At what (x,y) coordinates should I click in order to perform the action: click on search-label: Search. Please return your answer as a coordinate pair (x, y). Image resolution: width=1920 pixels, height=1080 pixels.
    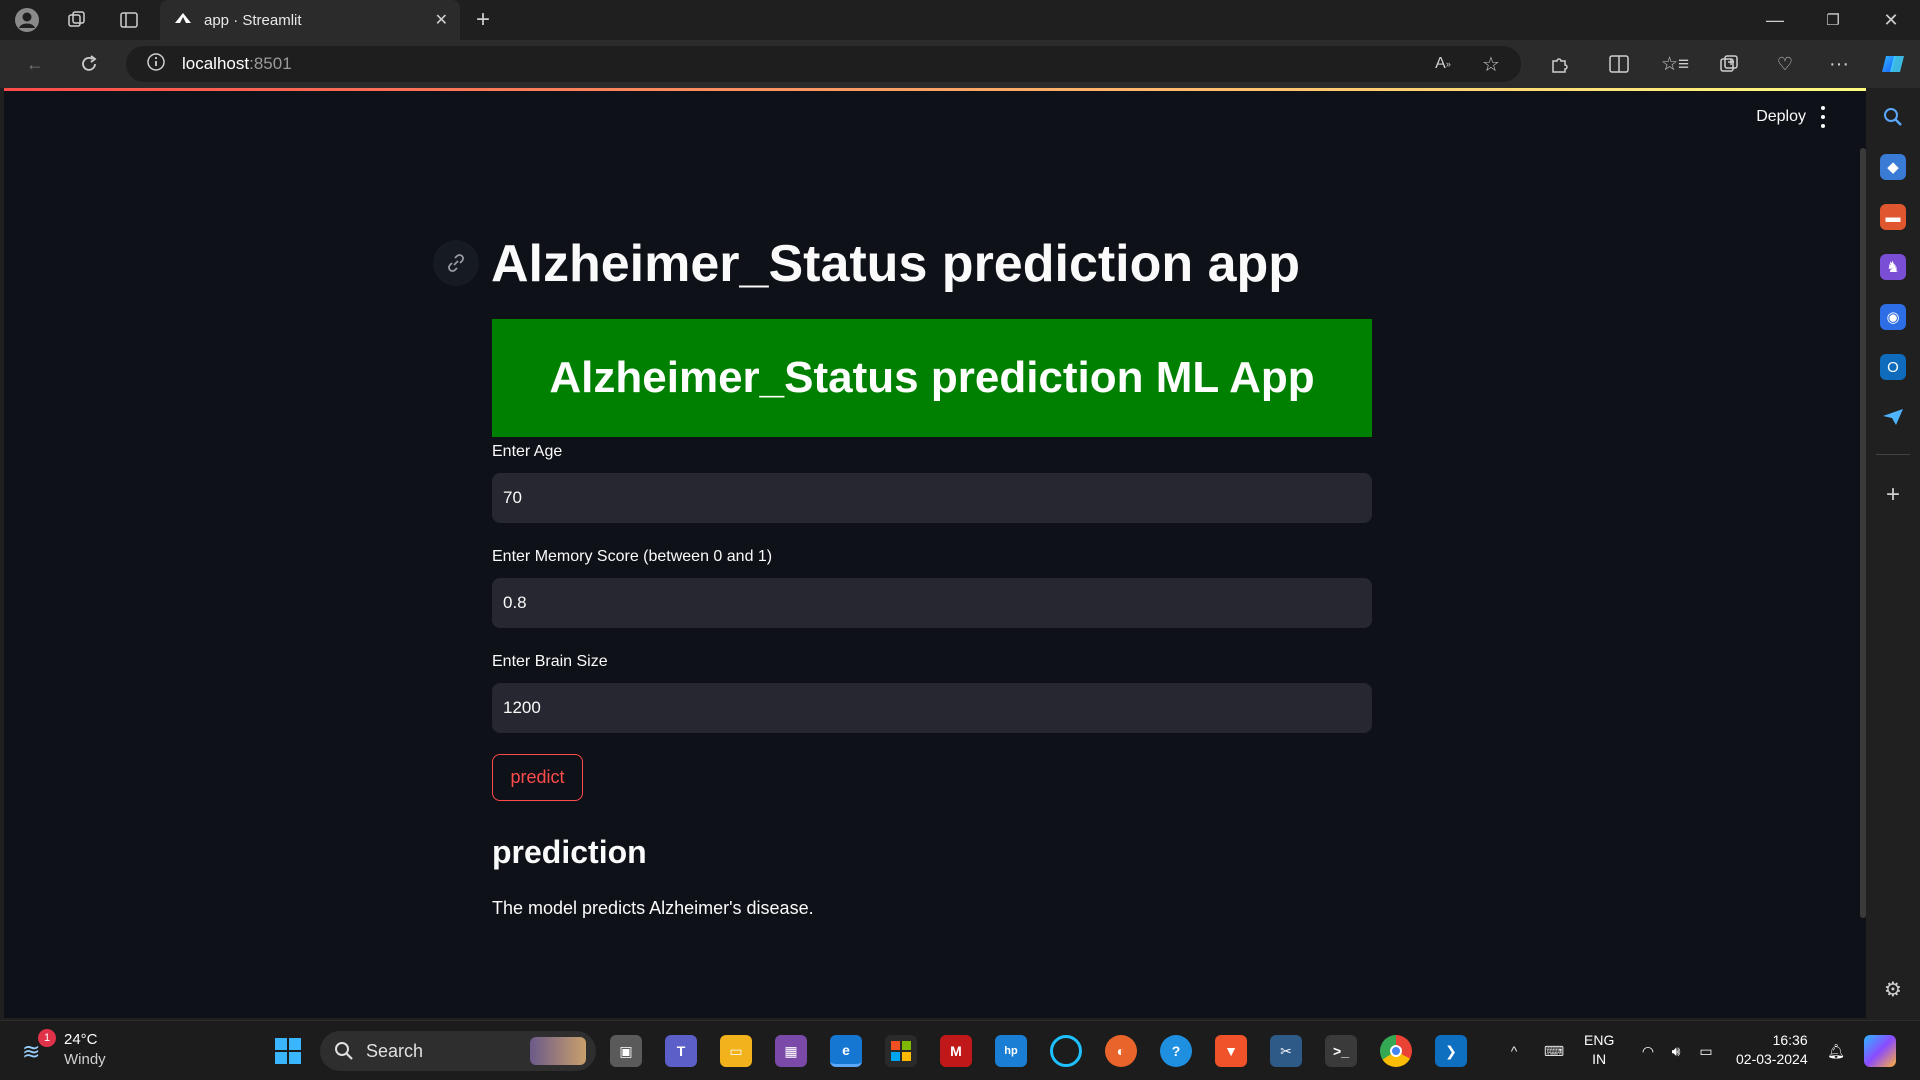
    Looking at the image, I should click on (395, 1050).